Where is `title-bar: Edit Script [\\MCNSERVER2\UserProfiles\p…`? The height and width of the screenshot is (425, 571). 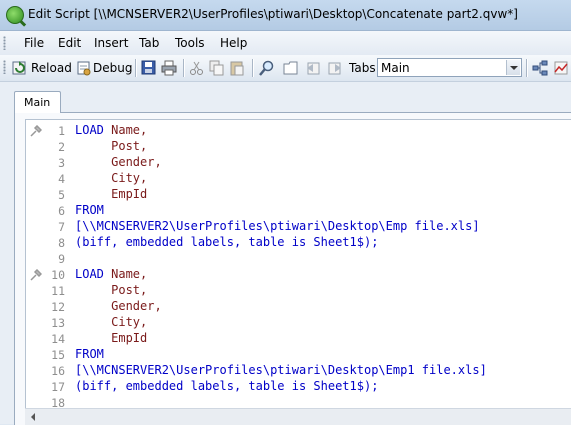
title-bar: Edit Script [\\MCNSERVER2\UserProfiles\p… is located at coordinates (285, 15).